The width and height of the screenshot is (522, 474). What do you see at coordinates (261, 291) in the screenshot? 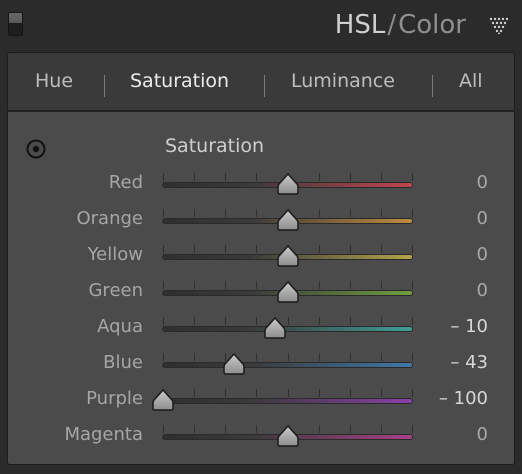
I see `slider-row-green: Green 0` at bounding box center [261, 291].